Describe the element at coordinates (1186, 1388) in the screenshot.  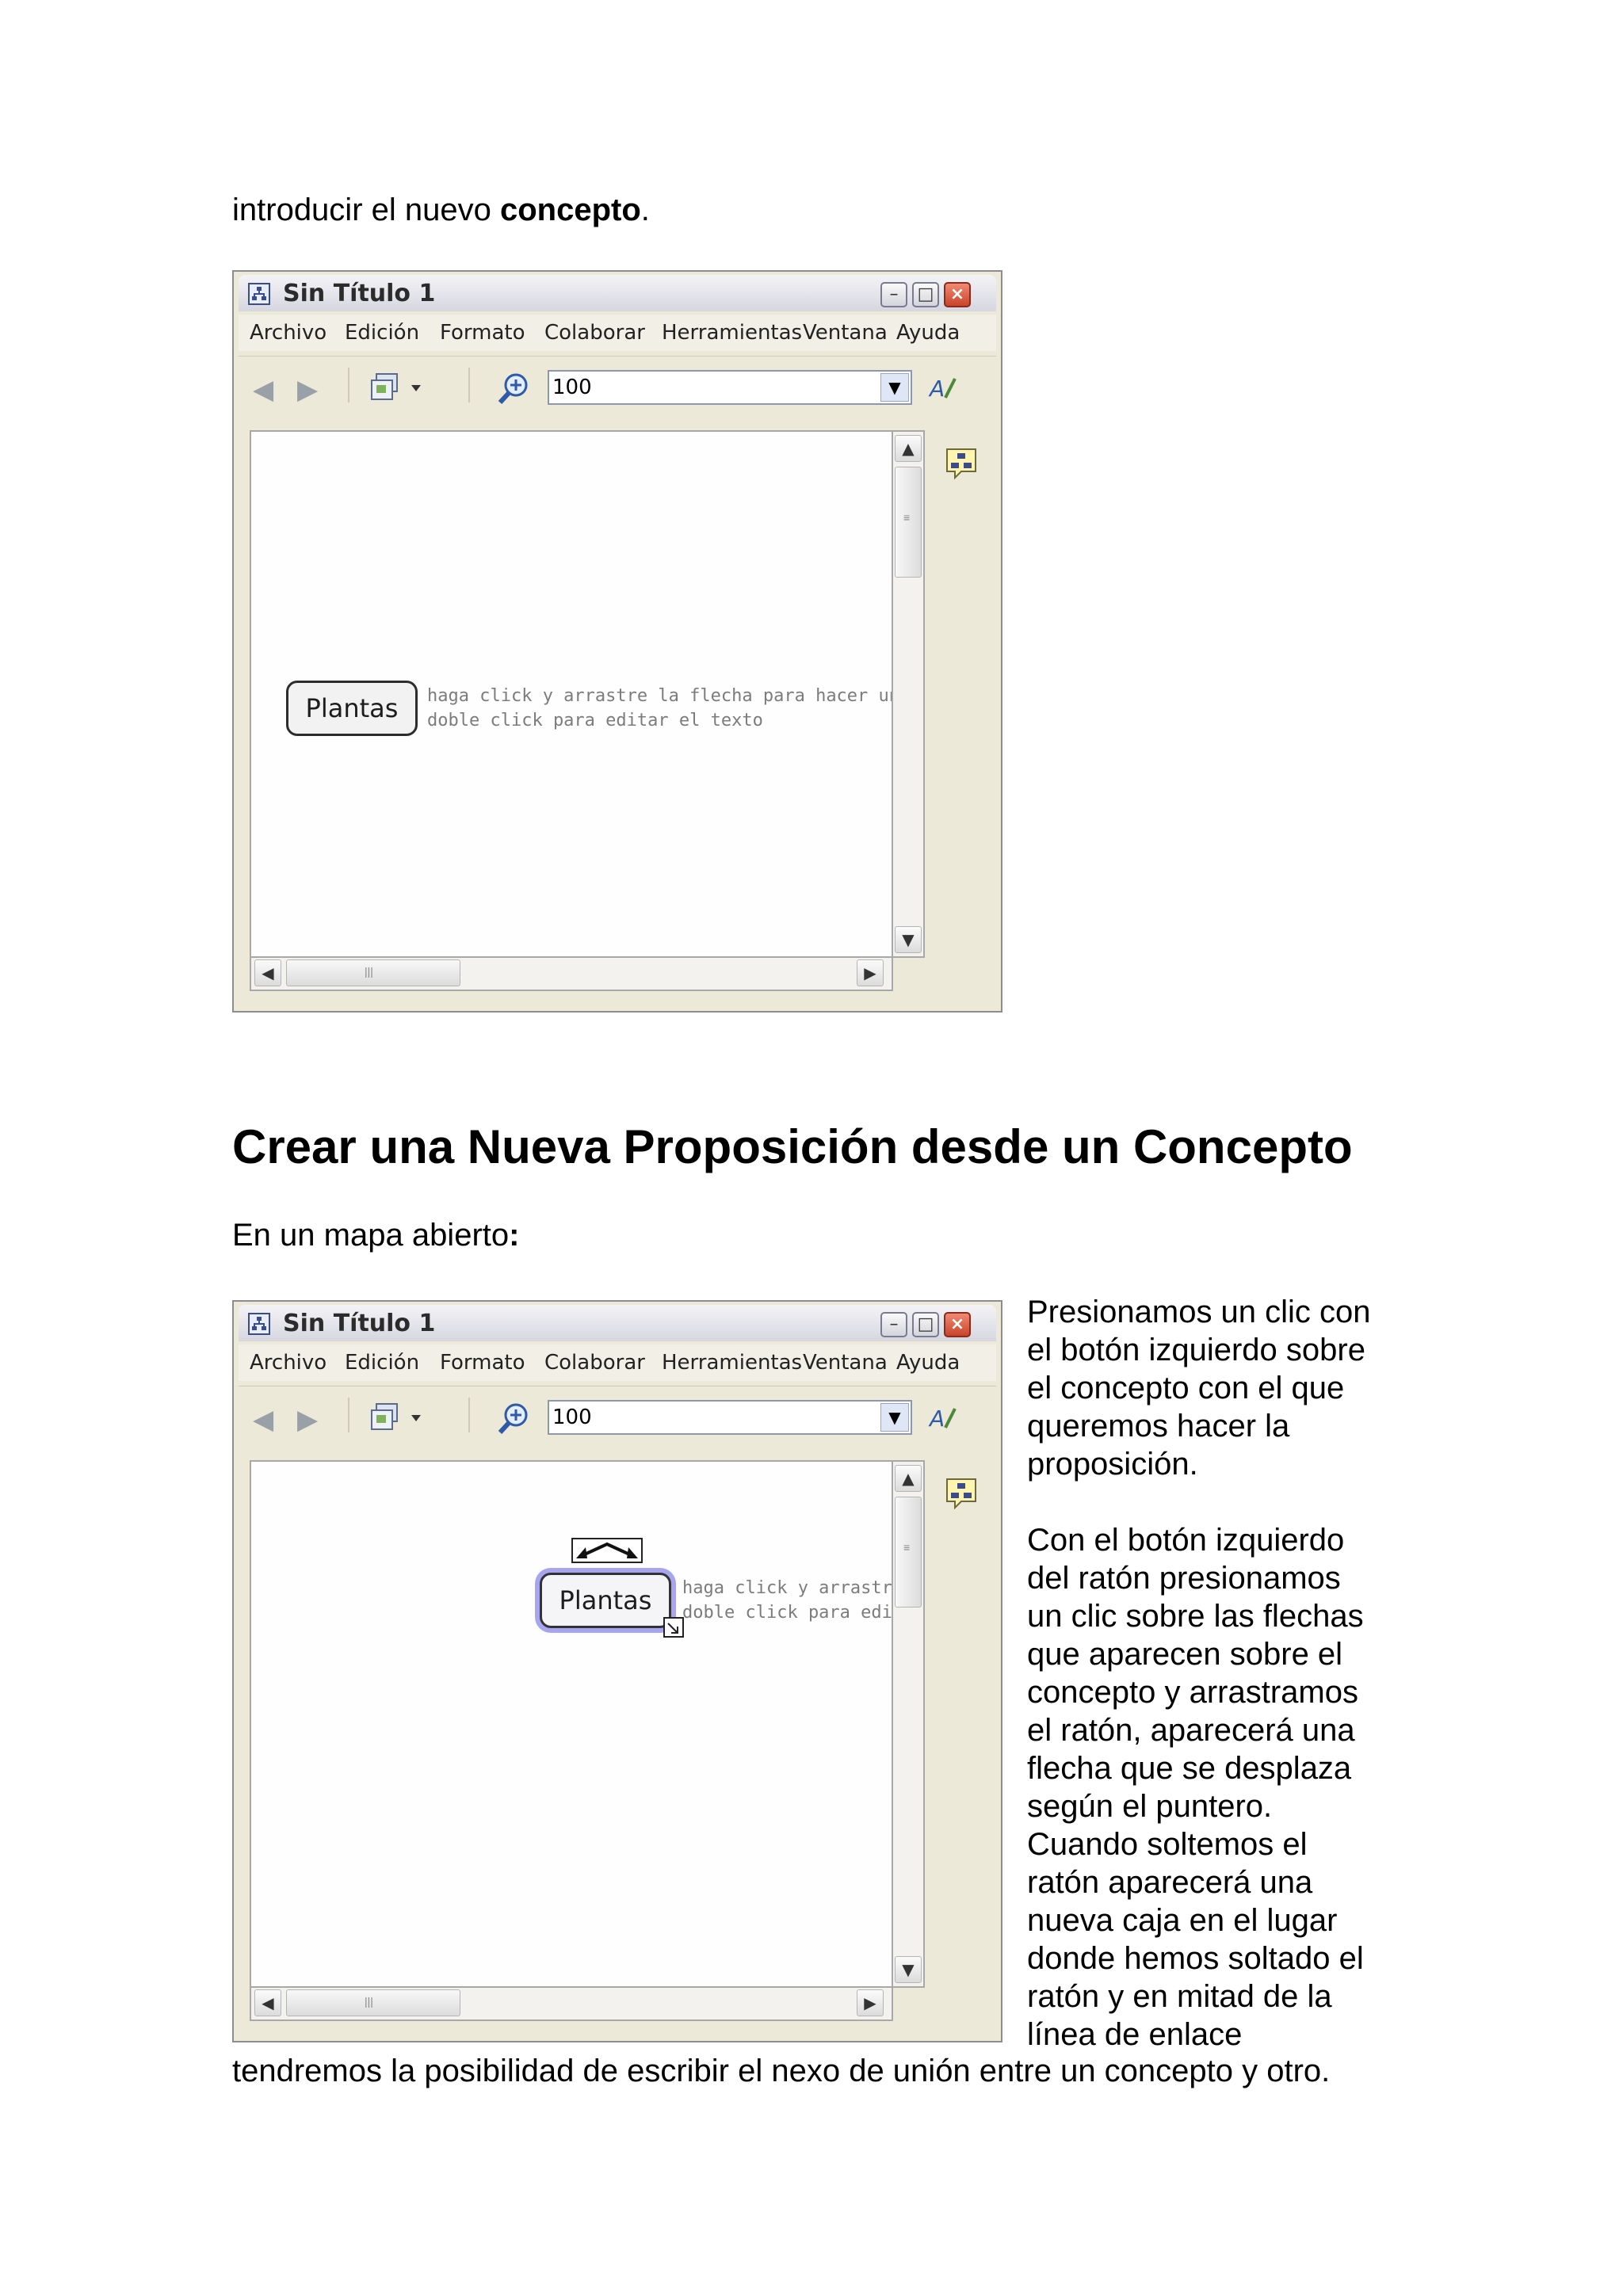
I see `side-line: el concepto con el que` at that location.